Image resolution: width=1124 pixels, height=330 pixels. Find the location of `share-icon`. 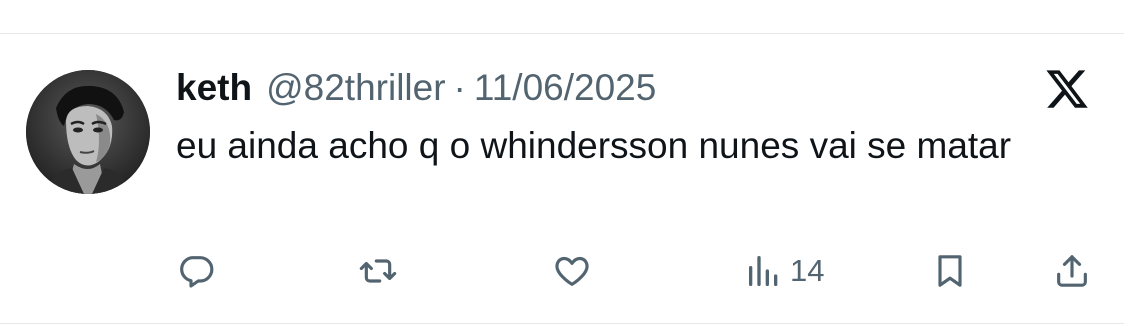

share-icon is located at coordinates (1072, 271).